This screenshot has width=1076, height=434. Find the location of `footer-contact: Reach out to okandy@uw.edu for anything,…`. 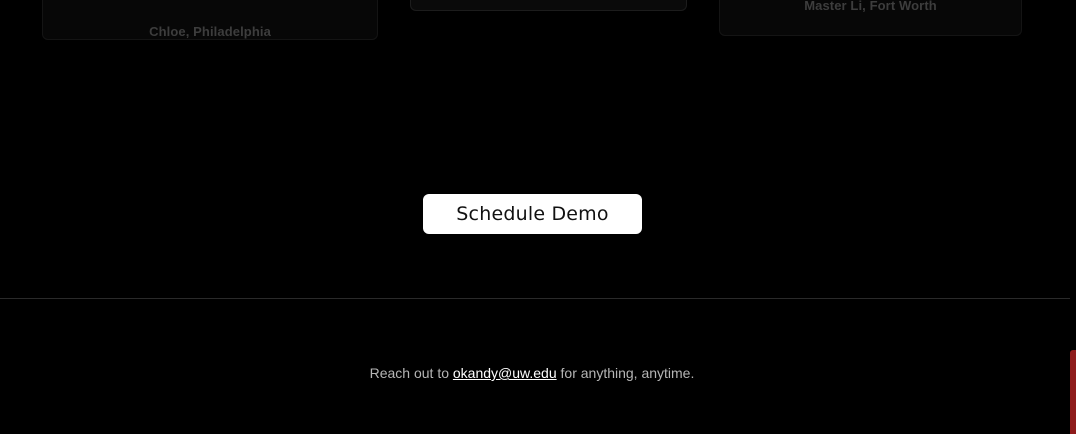

footer-contact: Reach out to okandy@uw.edu for anything,… is located at coordinates (532, 373).